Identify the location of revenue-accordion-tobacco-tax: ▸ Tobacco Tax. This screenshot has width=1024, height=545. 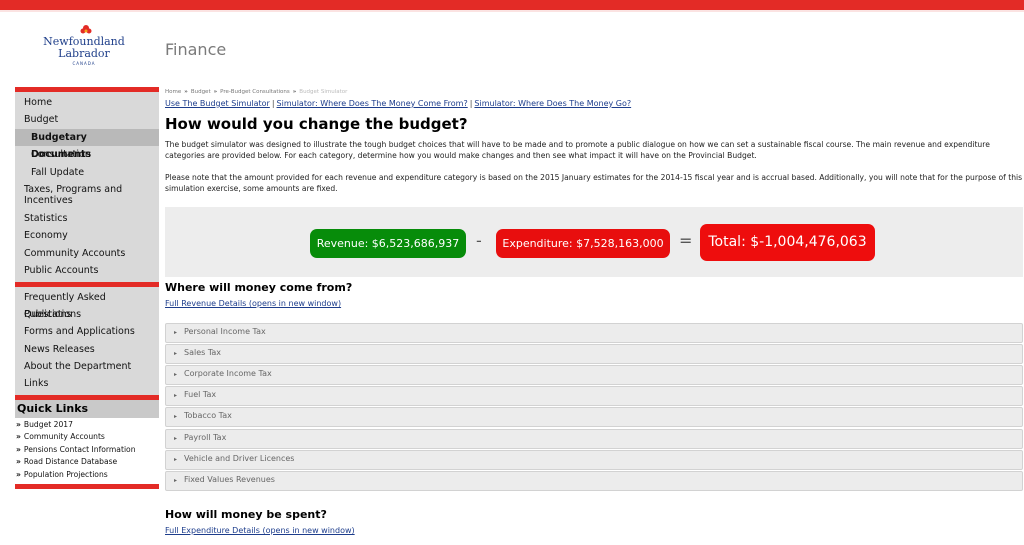
(594, 417).